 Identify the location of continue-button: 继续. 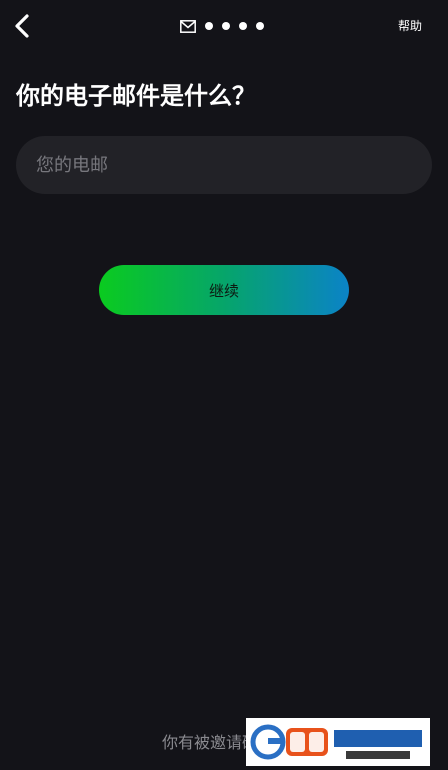
(224, 290).